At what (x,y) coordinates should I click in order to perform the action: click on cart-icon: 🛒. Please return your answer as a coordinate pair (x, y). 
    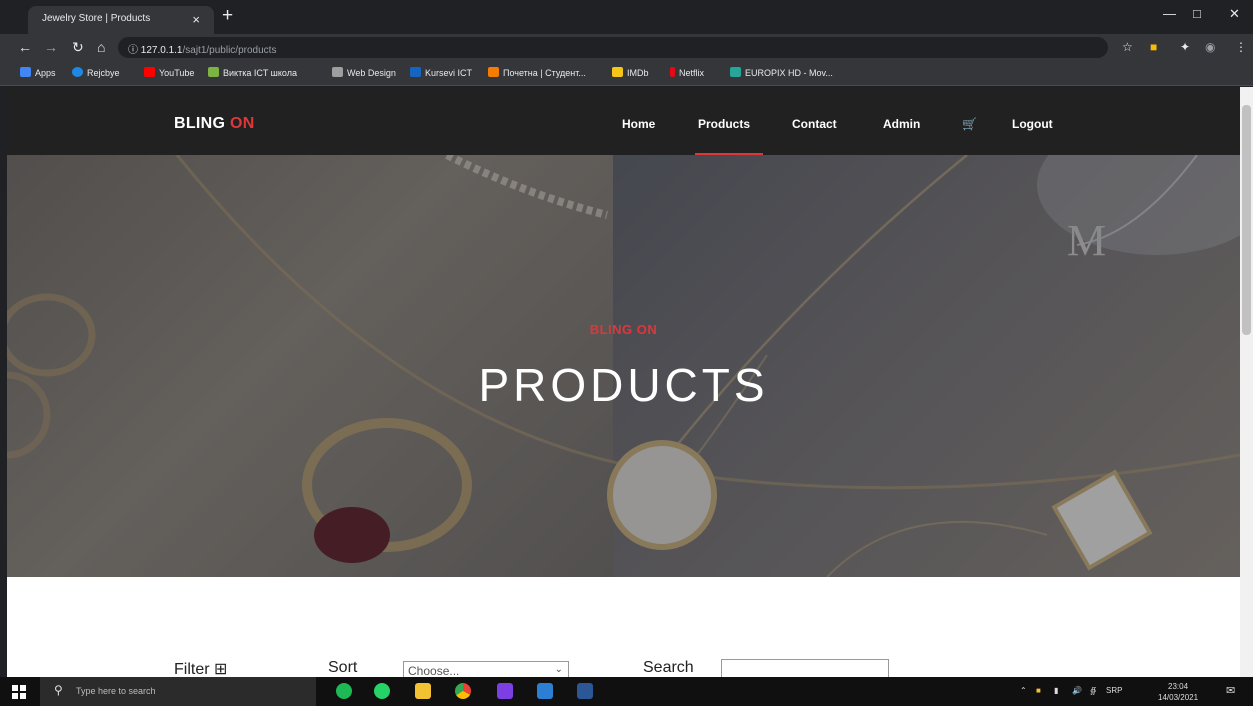
    Looking at the image, I should click on (969, 124).